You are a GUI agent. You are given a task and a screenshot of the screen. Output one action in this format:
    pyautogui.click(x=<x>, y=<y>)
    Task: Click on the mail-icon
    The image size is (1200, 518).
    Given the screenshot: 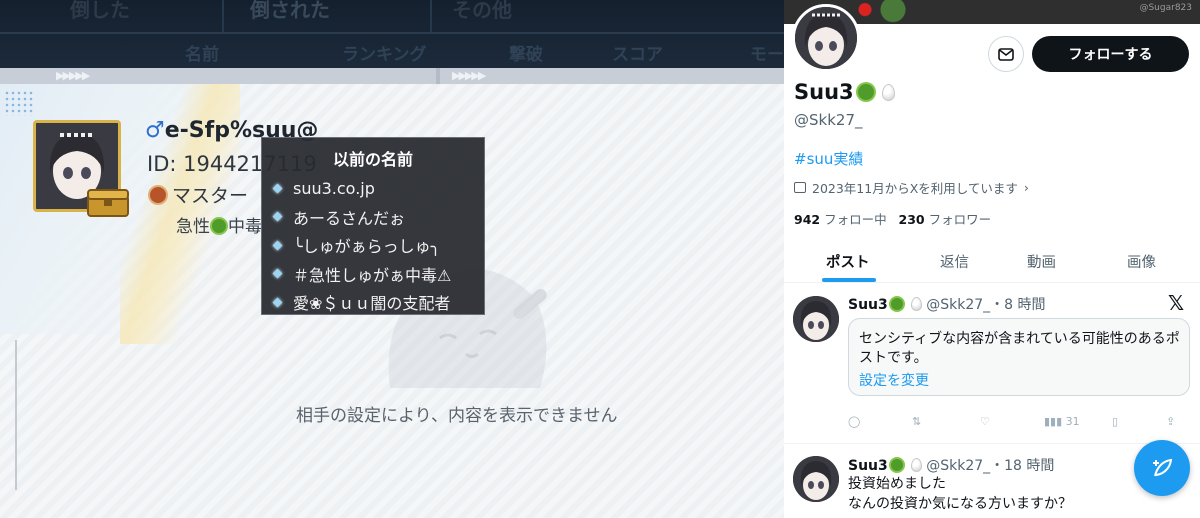 What is the action you would take?
    pyautogui.click(x=1006, y=54)
    